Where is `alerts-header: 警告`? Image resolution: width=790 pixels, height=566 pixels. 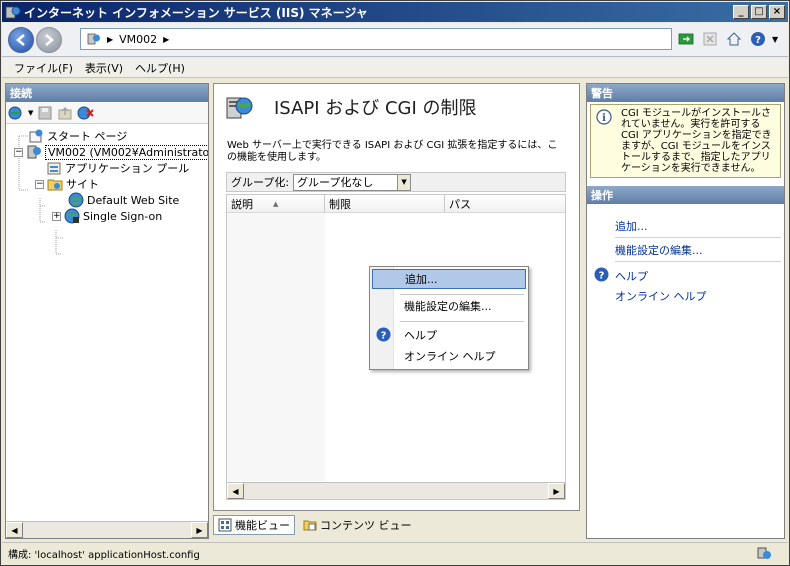 alerts-header: 警告 is located at coordinates (685, 93).